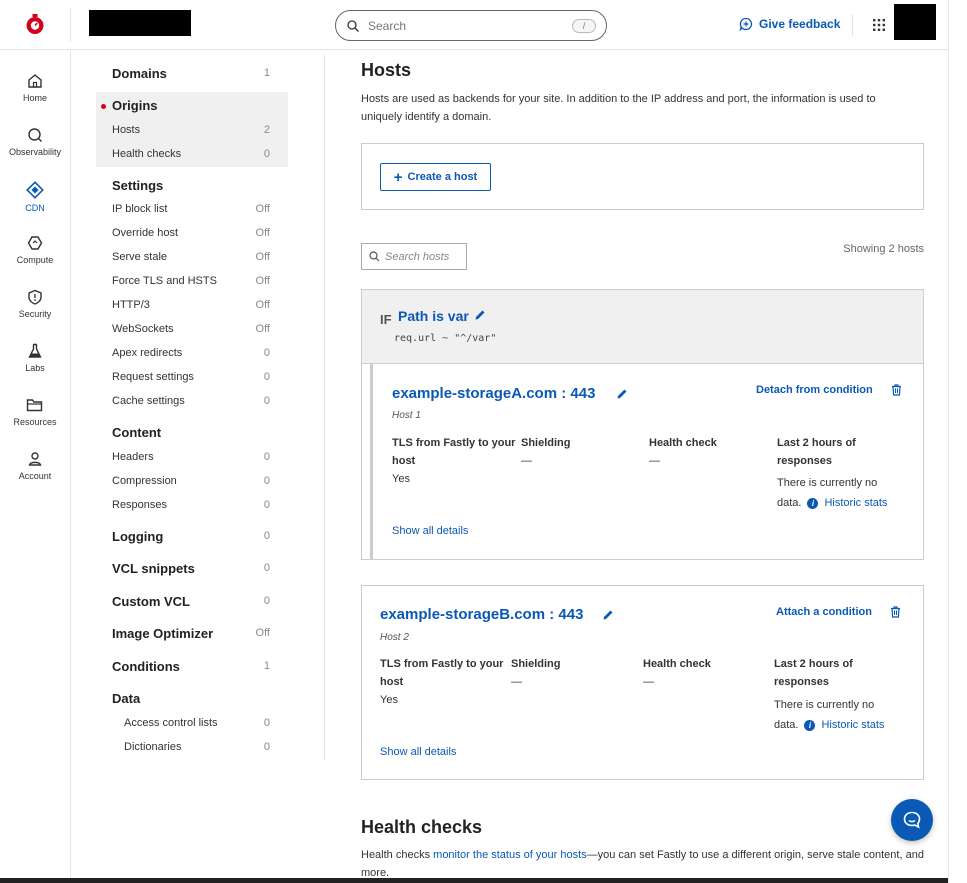  What do you see at coordinates (192, 747) in the screenshot?
I see `nav-dictionaries: Dictionaries 0` at bounding box center [192, 747].